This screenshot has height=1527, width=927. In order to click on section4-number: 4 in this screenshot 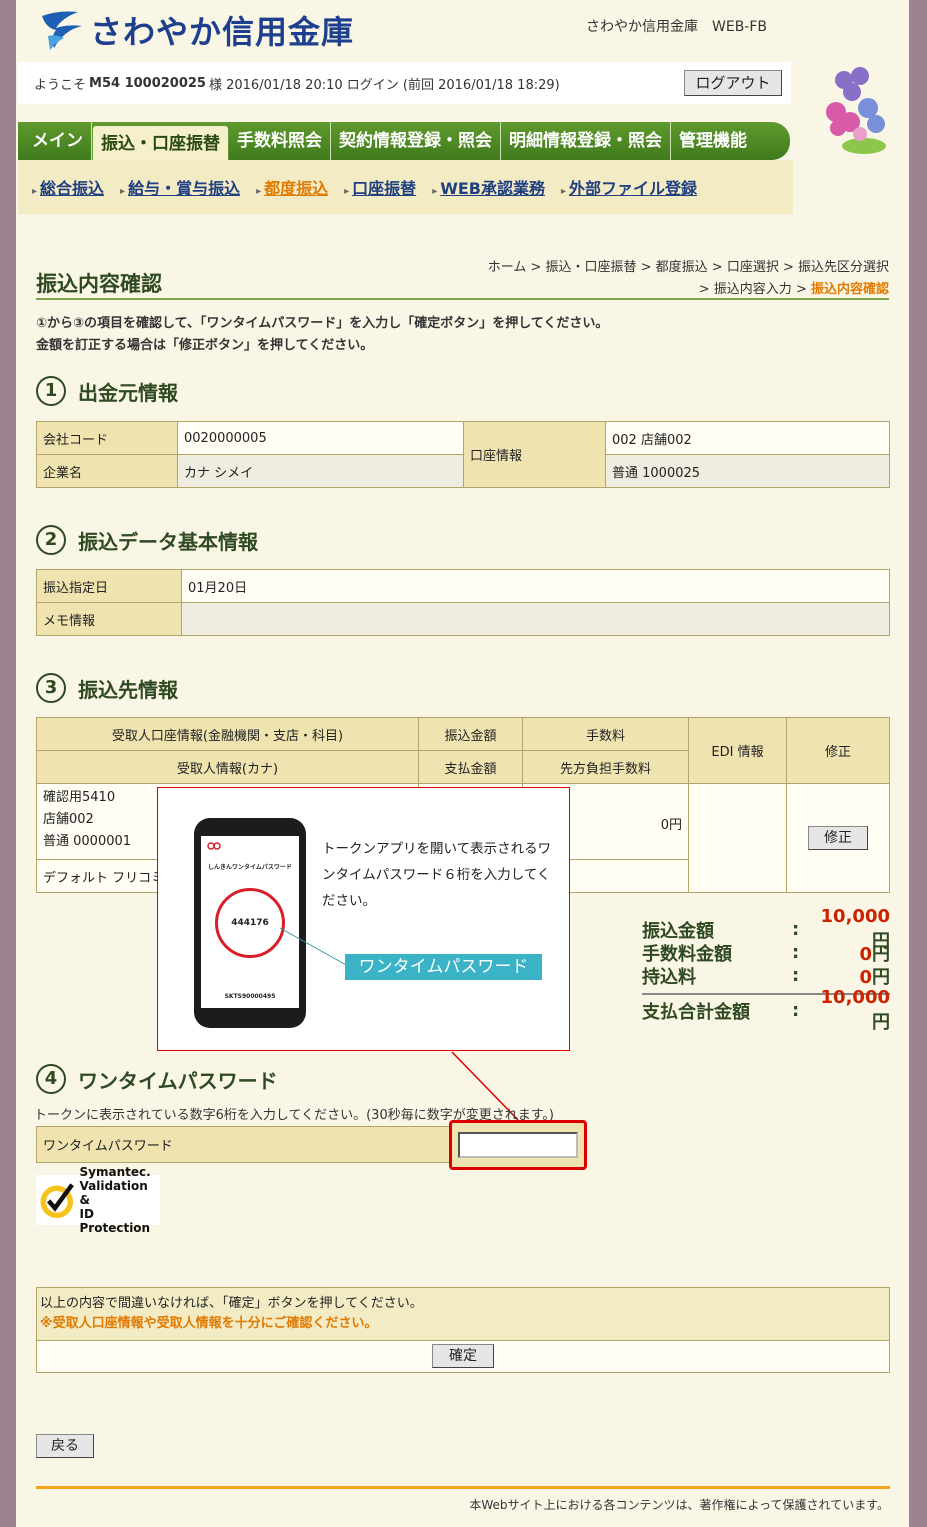, I will do `click(51, 1079)`.